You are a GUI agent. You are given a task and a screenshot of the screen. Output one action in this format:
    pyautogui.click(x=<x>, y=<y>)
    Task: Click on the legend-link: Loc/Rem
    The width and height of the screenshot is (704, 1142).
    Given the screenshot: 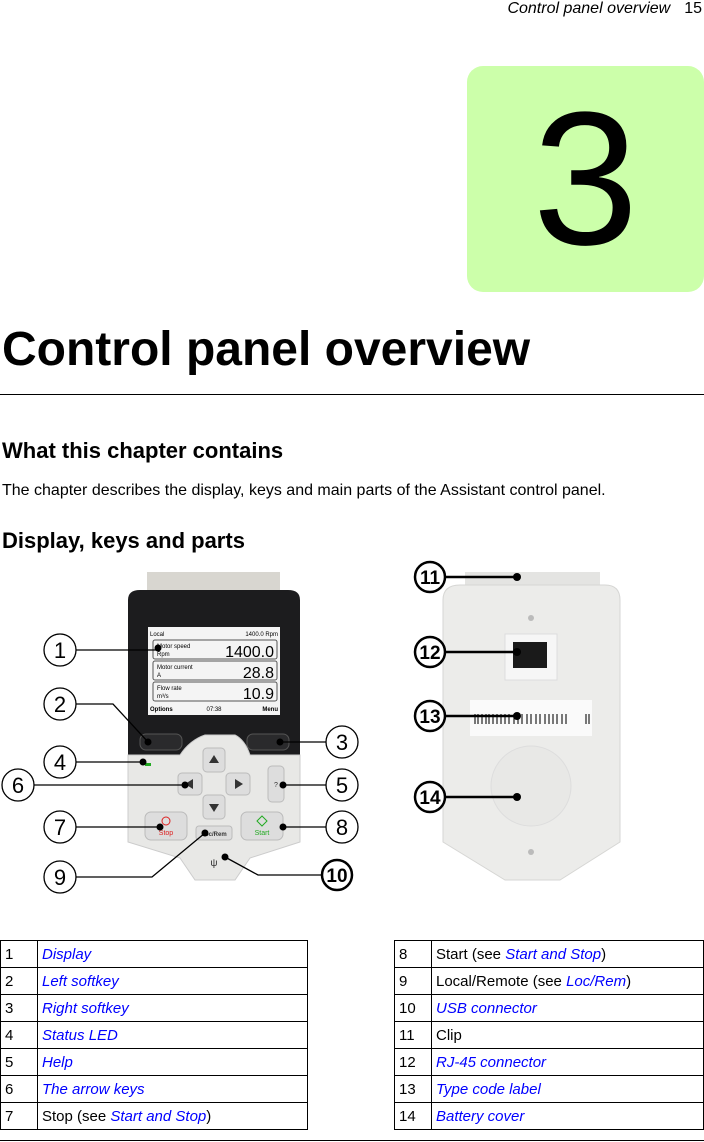 What is the action you would take?
    pyautogui.click(x=596, y=981)
    